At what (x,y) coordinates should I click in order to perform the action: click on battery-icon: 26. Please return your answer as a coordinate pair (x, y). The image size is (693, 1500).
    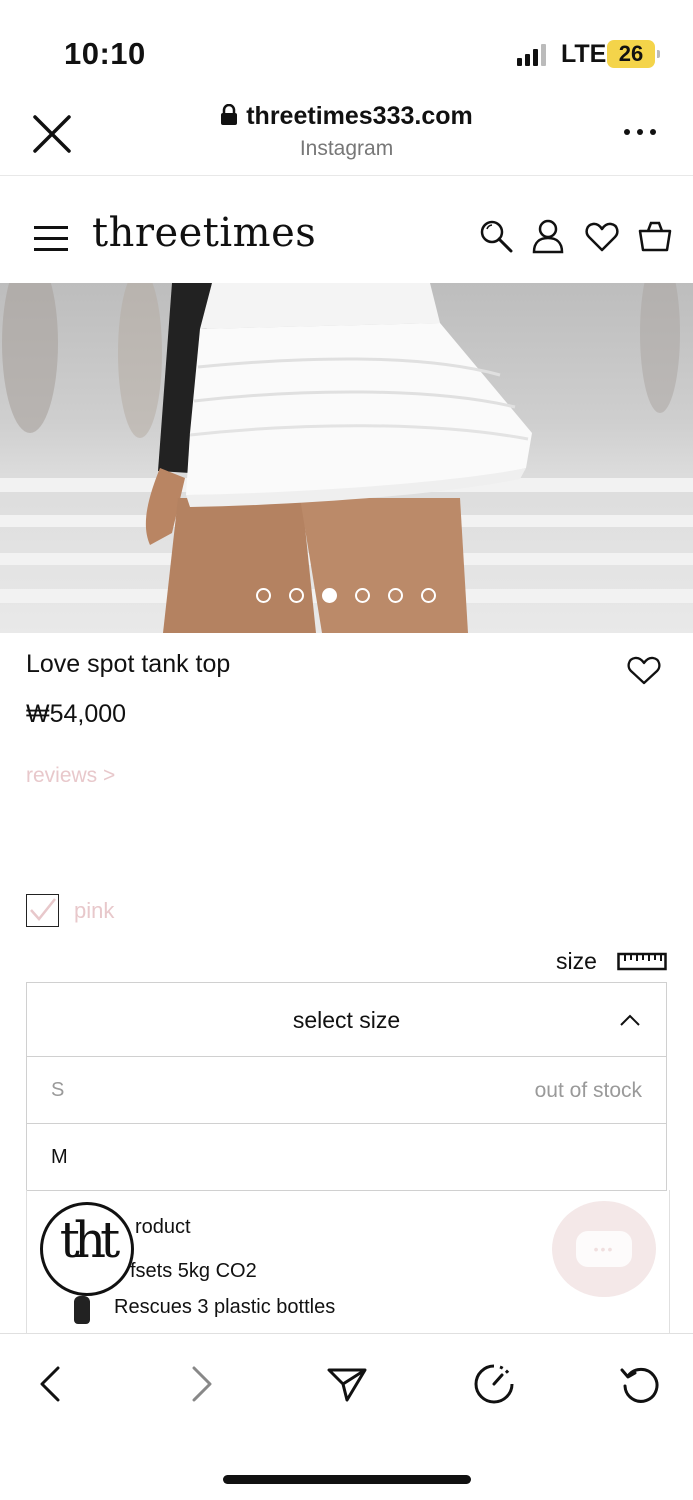
    Looking at the image, I should click on (631, 54).